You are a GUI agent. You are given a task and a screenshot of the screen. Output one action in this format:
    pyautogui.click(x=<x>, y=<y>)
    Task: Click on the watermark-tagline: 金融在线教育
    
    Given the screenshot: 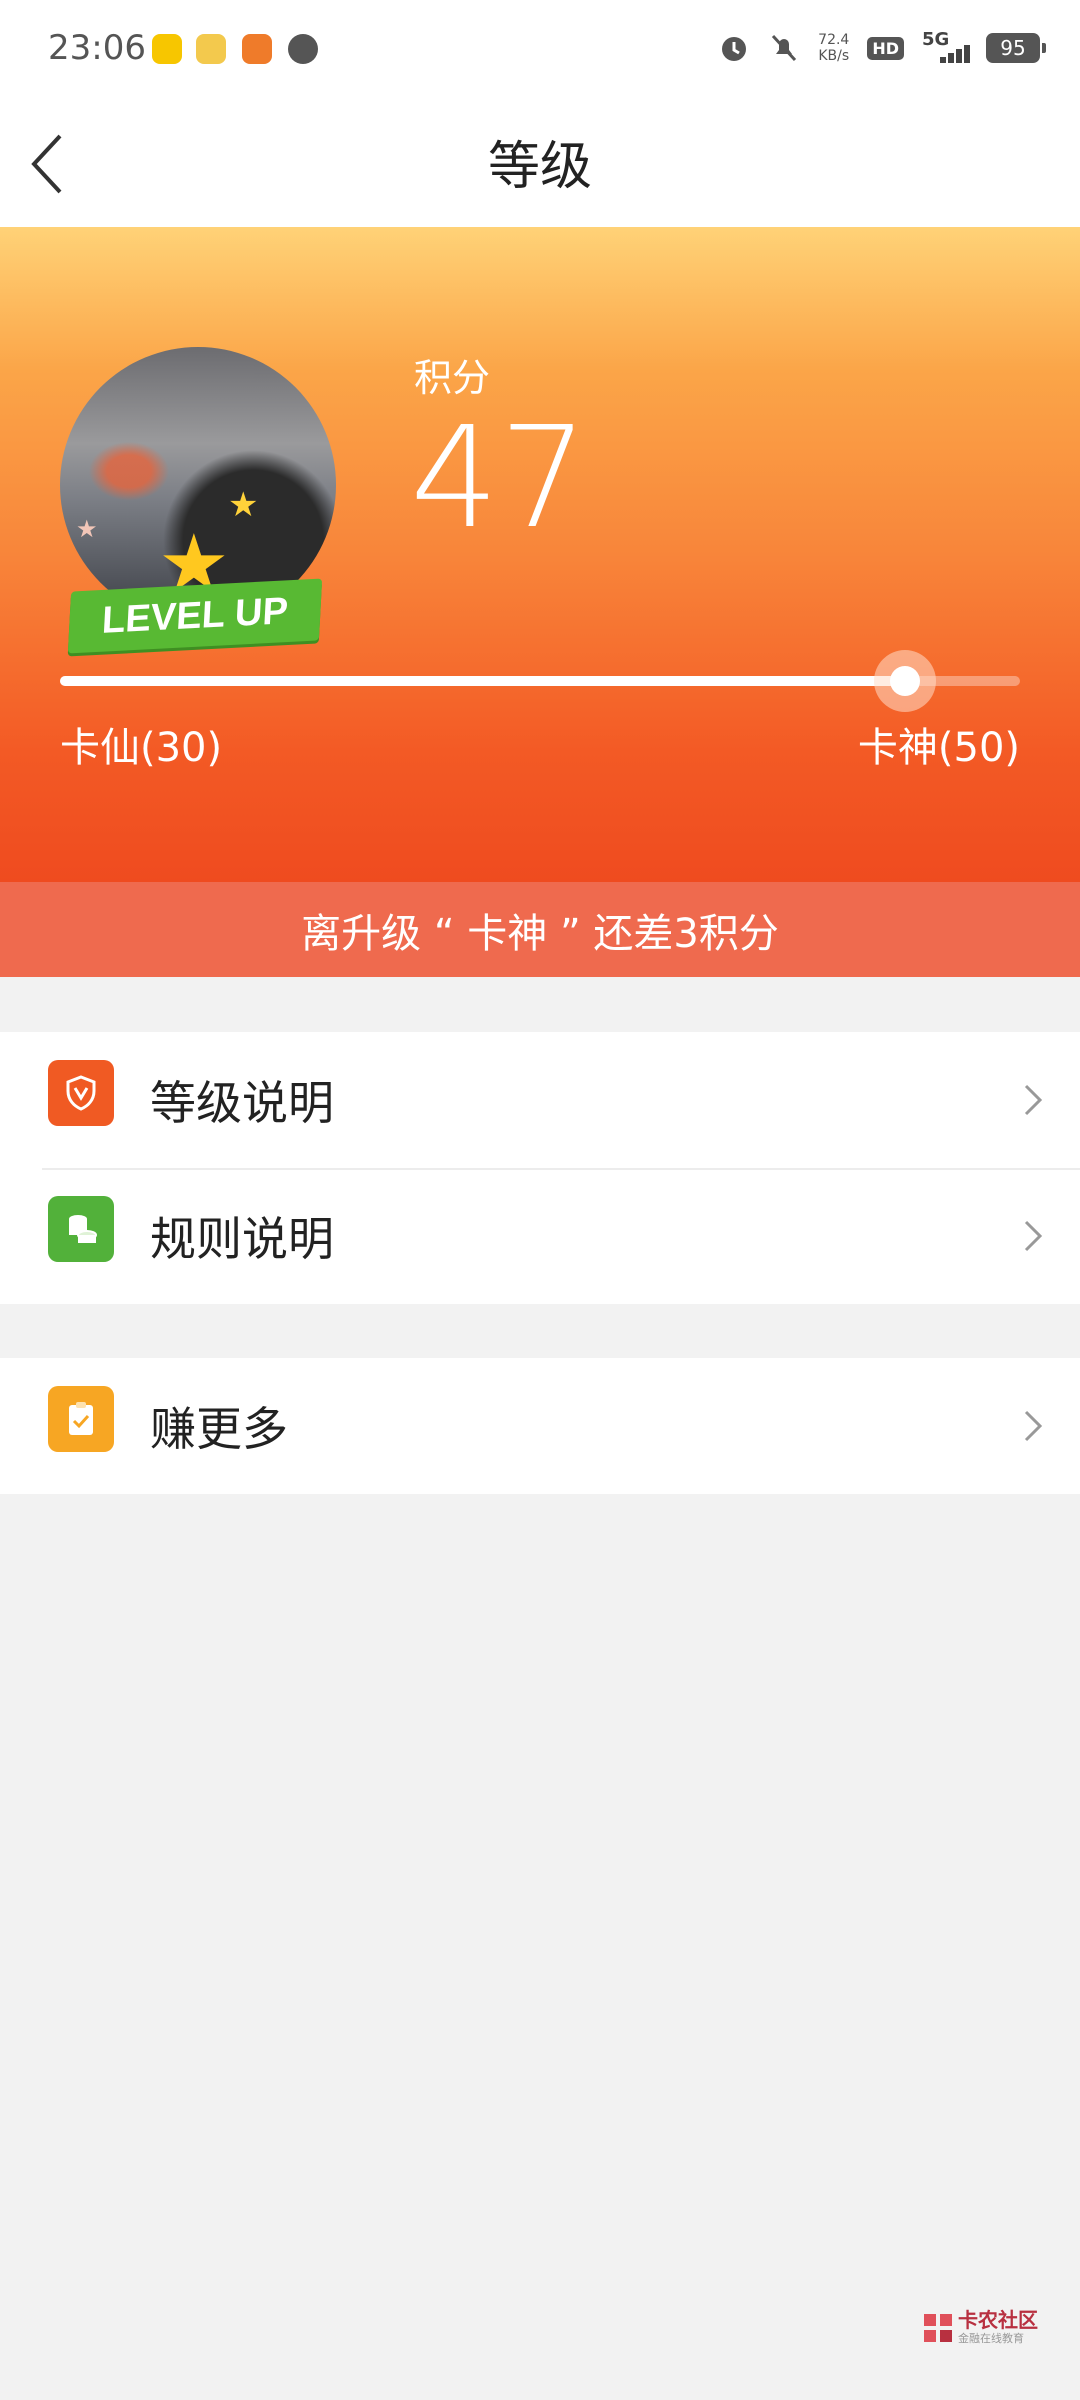 What is the action you would take?
    pyautogui.click(x=991, y=2338)
    